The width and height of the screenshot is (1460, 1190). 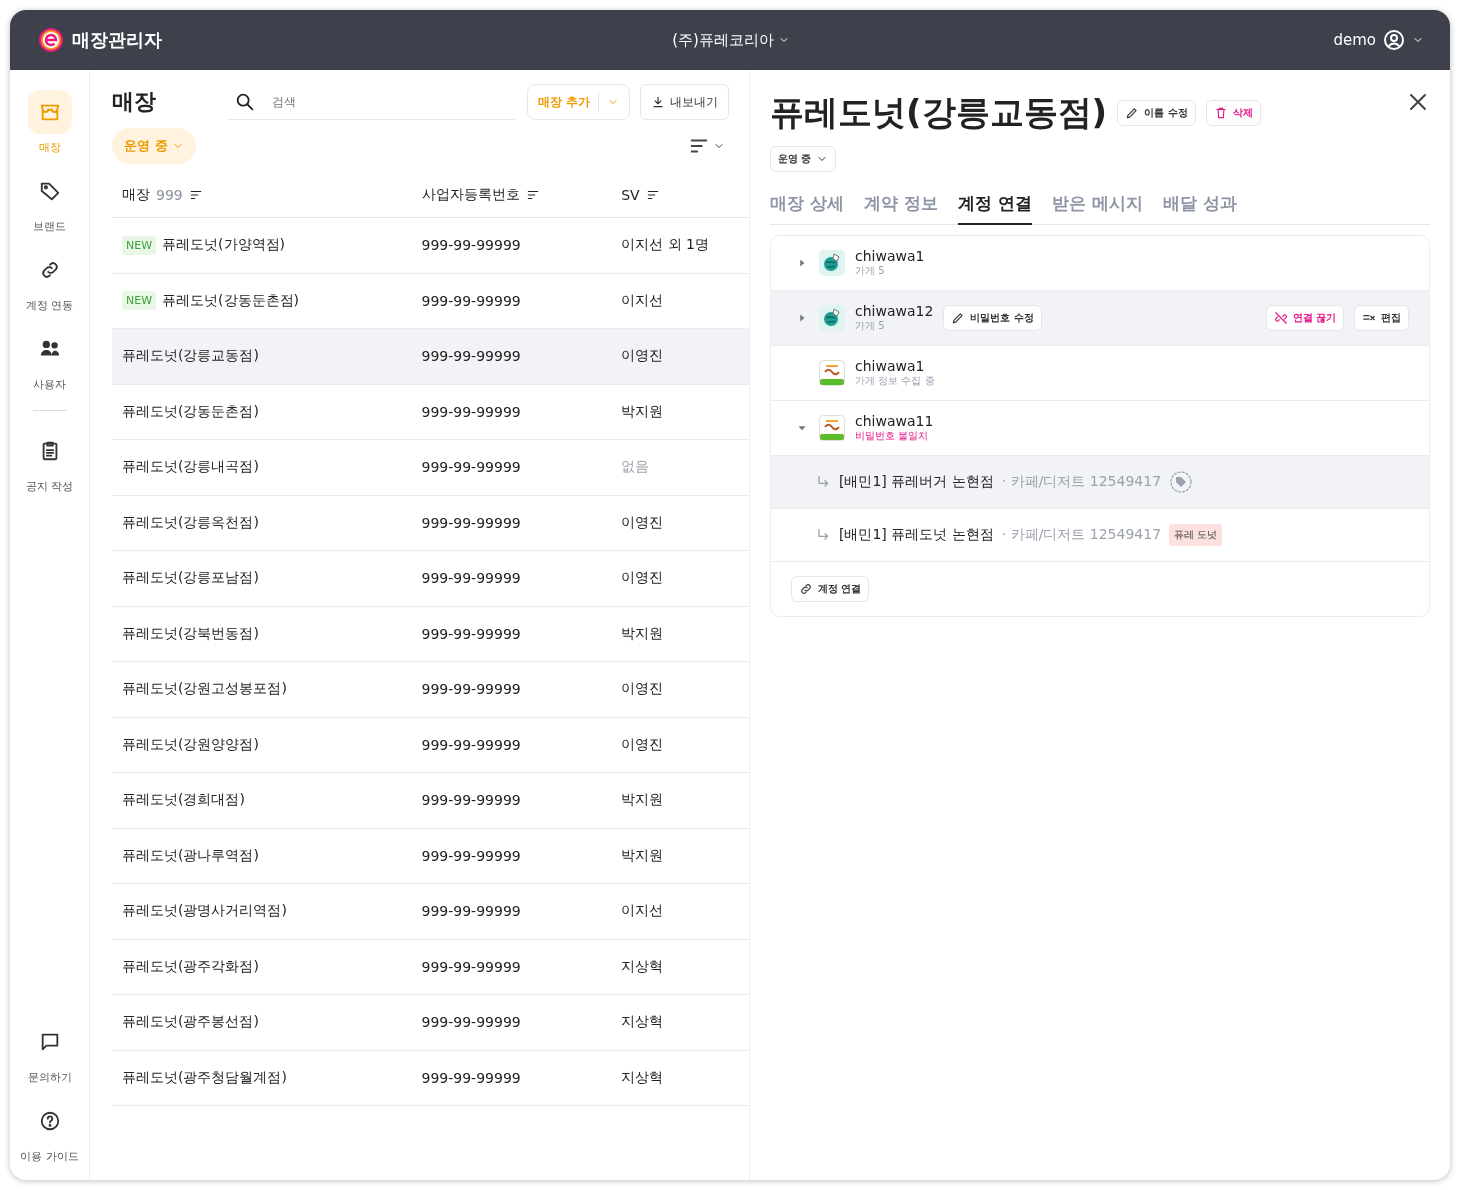 What do you see at coordinates (892, 436) in the screenshot?
I see `account-status: 비밀번호 불일치` at bounding box center [892, 436].